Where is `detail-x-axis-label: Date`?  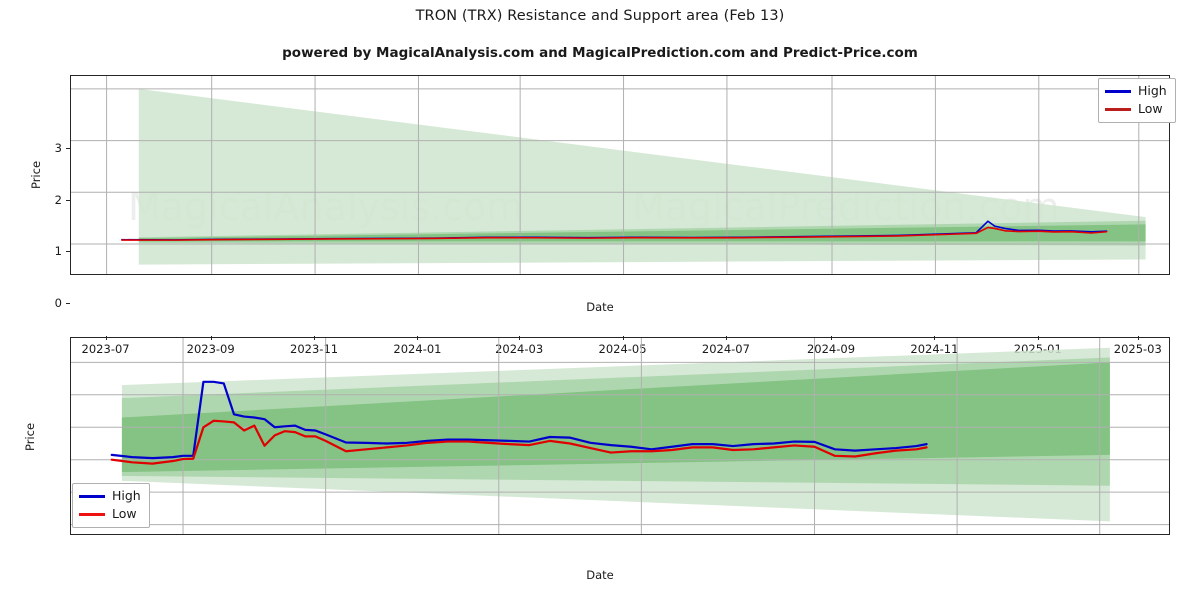
detail-x-axis-label: Date is located at coordinates (600, 575).